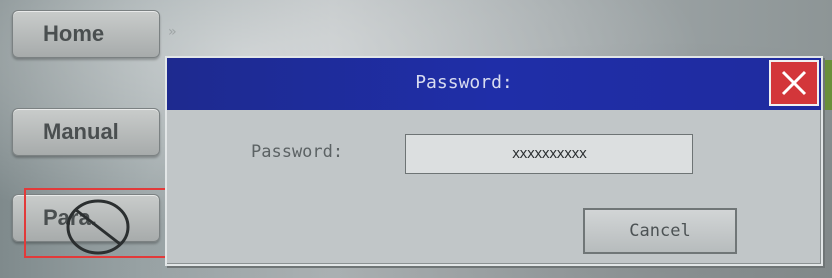 This screenshot has width=832, height=278. Describe the element at coordinates (464, 82) in the screenshot. I see `dialog-title: Password:` at that location.